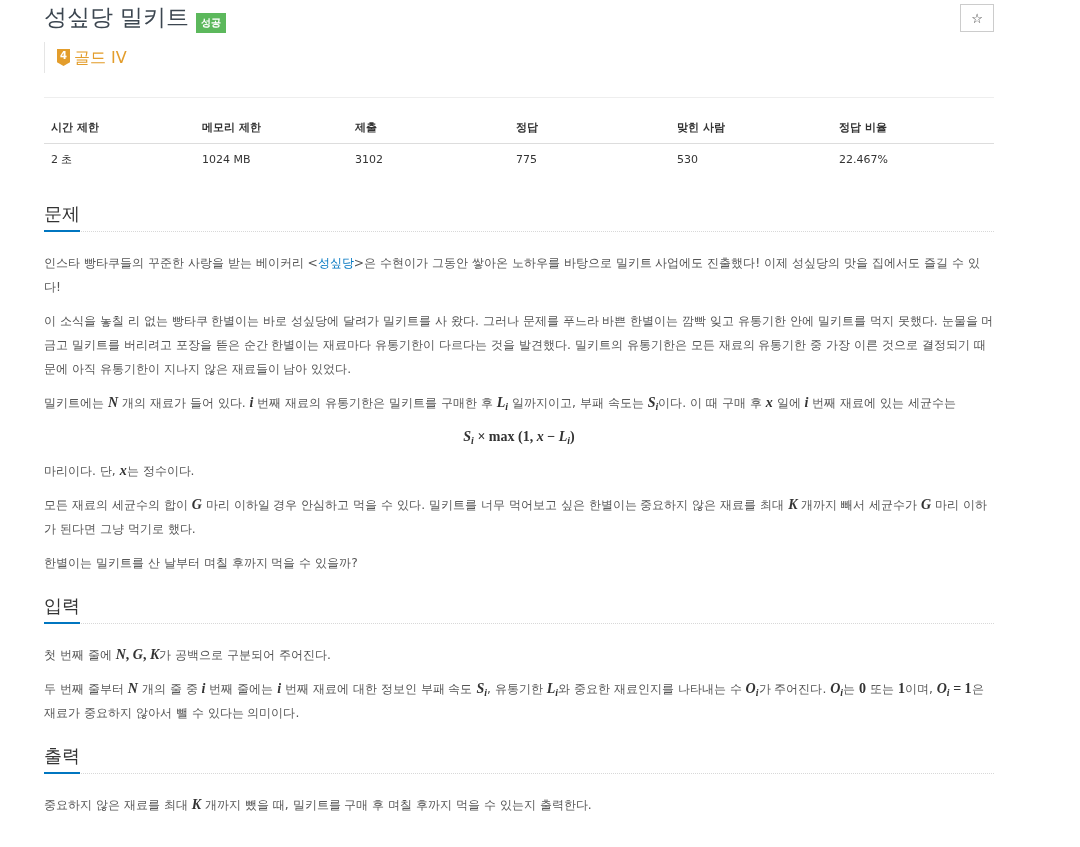  Describe the element at coordinates (62, 160) in the screenshot. I see `table-cell-text: 2 초` at that location.